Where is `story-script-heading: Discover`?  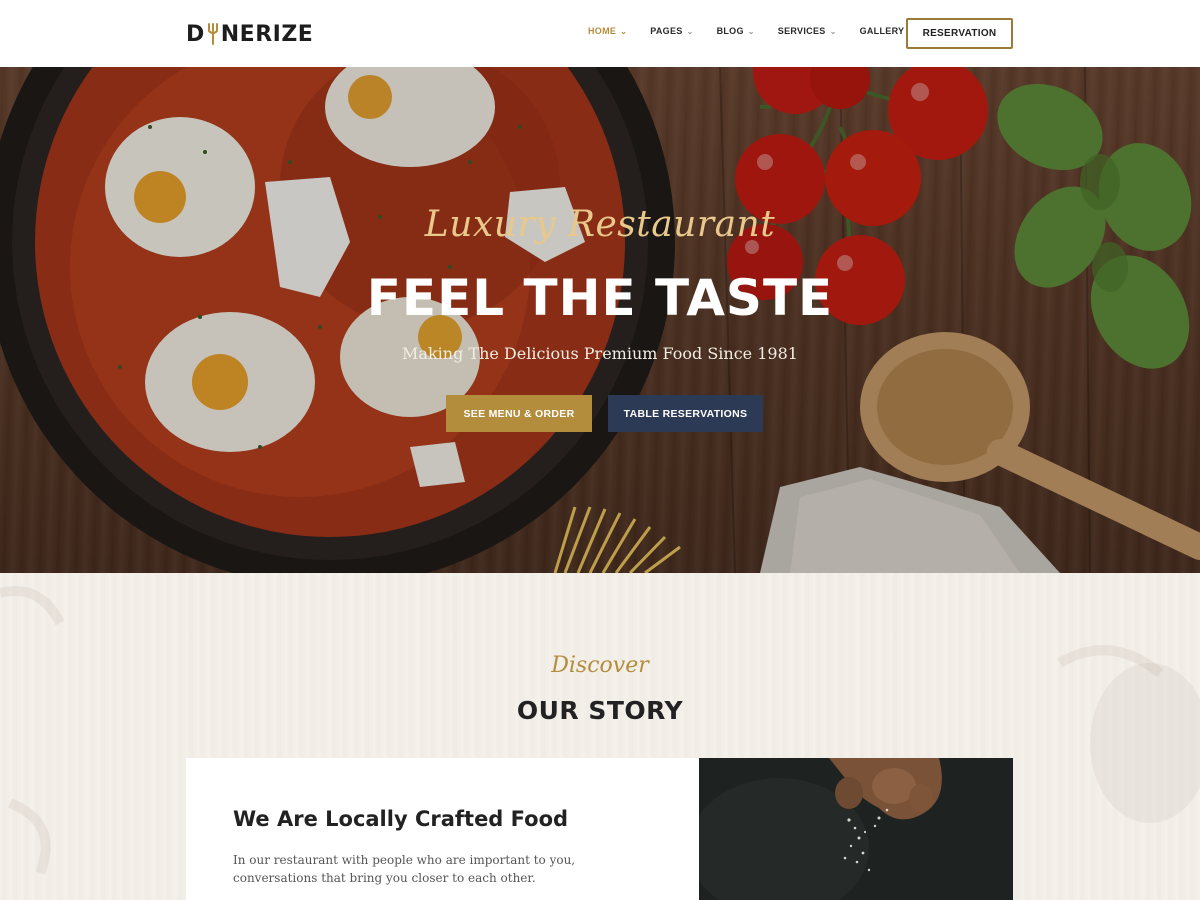 story-script-heading: Discover is located at coordinates (600, 665).